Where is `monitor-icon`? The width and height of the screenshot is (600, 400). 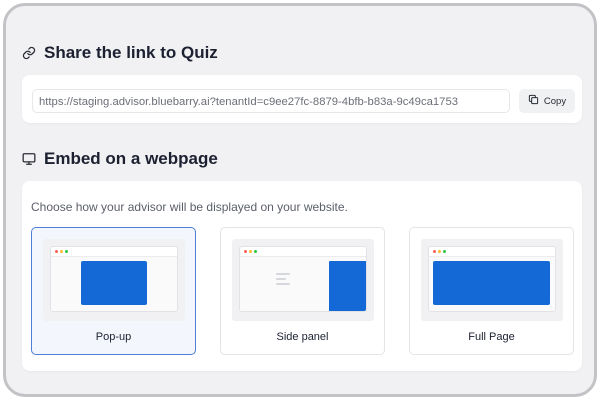
monitor-icon is located at coordinates (29, 159).